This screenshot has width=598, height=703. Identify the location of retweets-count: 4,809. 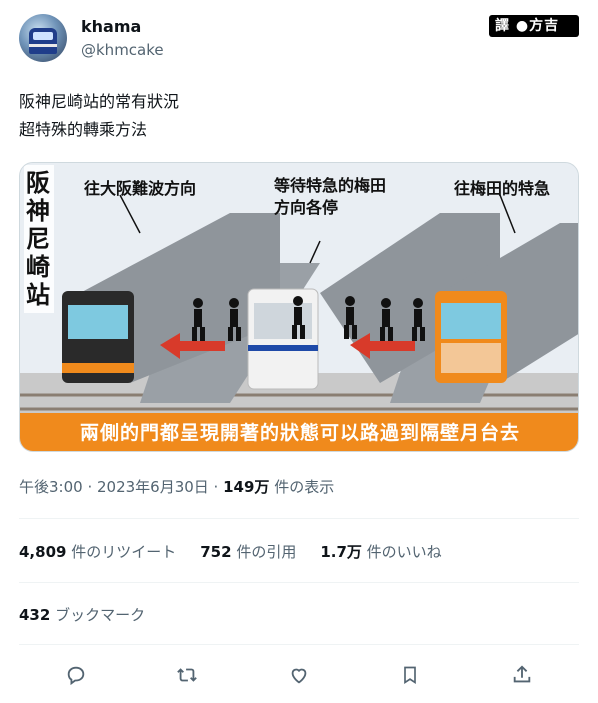
(43, 552).